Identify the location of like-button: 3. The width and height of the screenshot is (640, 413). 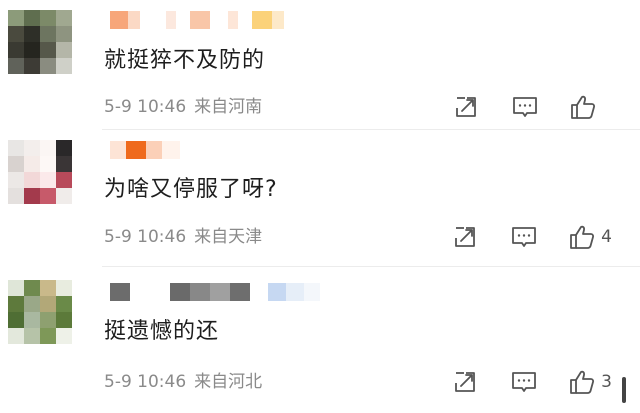
(590, 382).